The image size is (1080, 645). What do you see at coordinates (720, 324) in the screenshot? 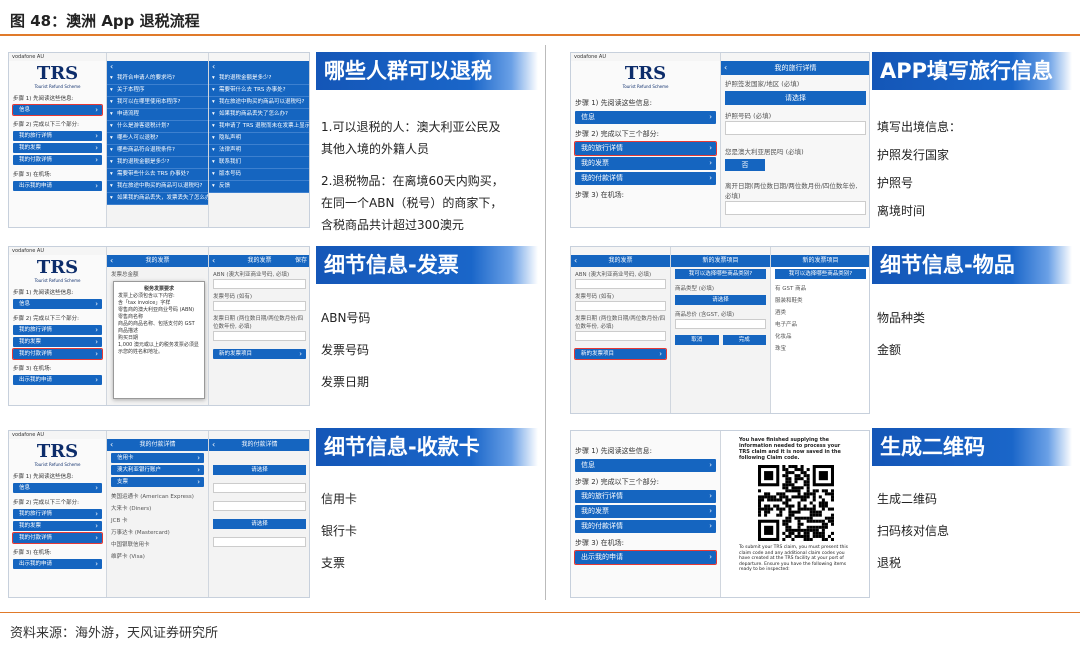
I see `goods-amount-input` at bounding box center [720, 324].